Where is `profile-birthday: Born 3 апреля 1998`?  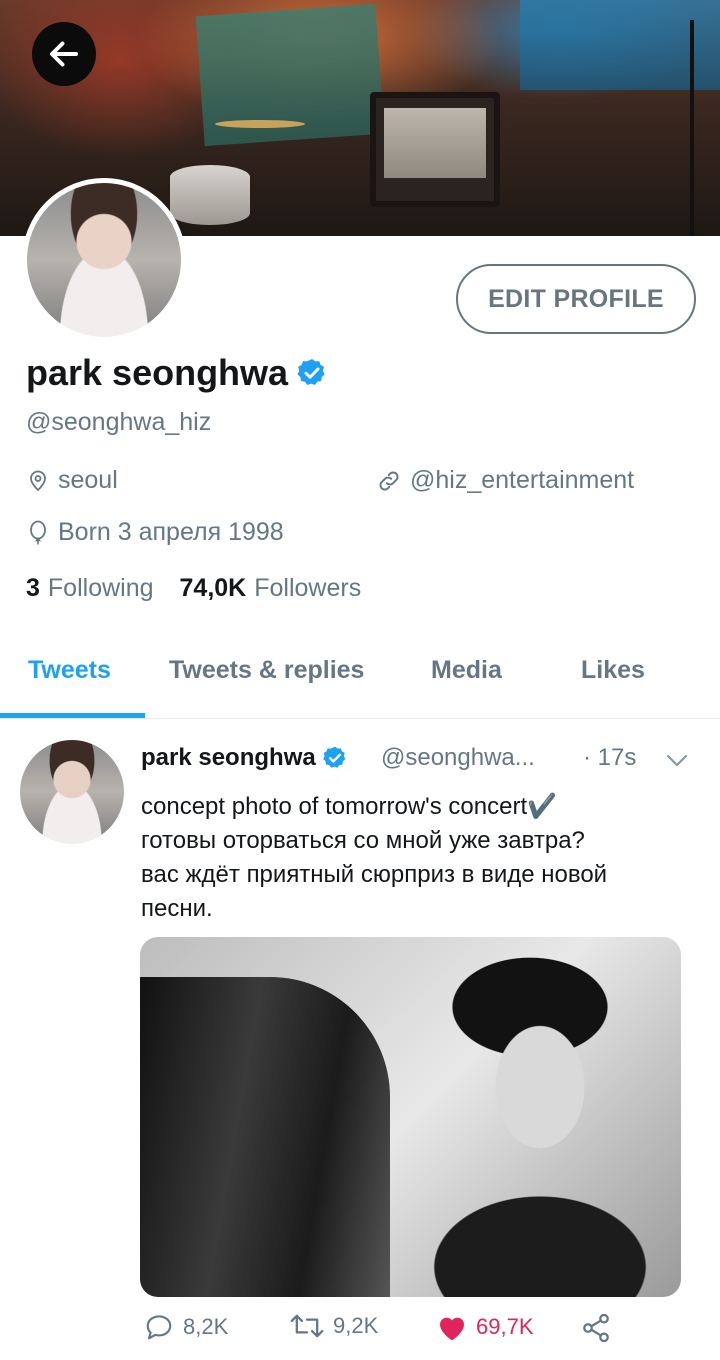 profile-birthday: Born 3 апреля 1998 is located at coordinates (155, 532).